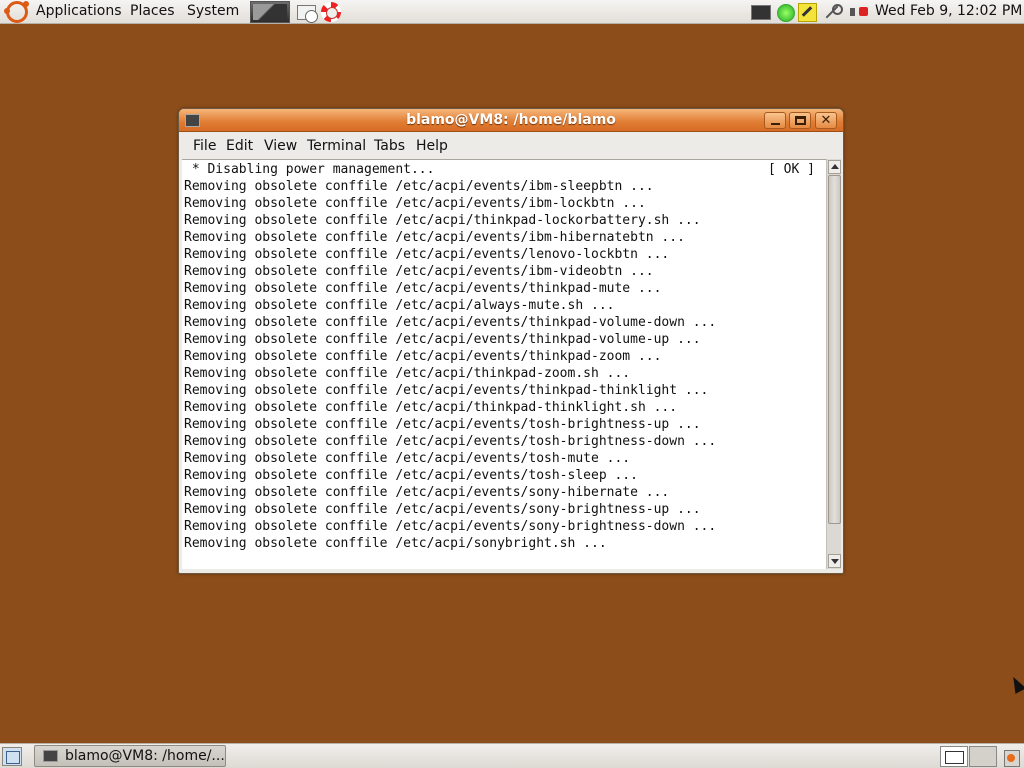 Image resolution: width=1024 pixels, height=768 pixels. I want to click on maximize-button, so click(800, 120).